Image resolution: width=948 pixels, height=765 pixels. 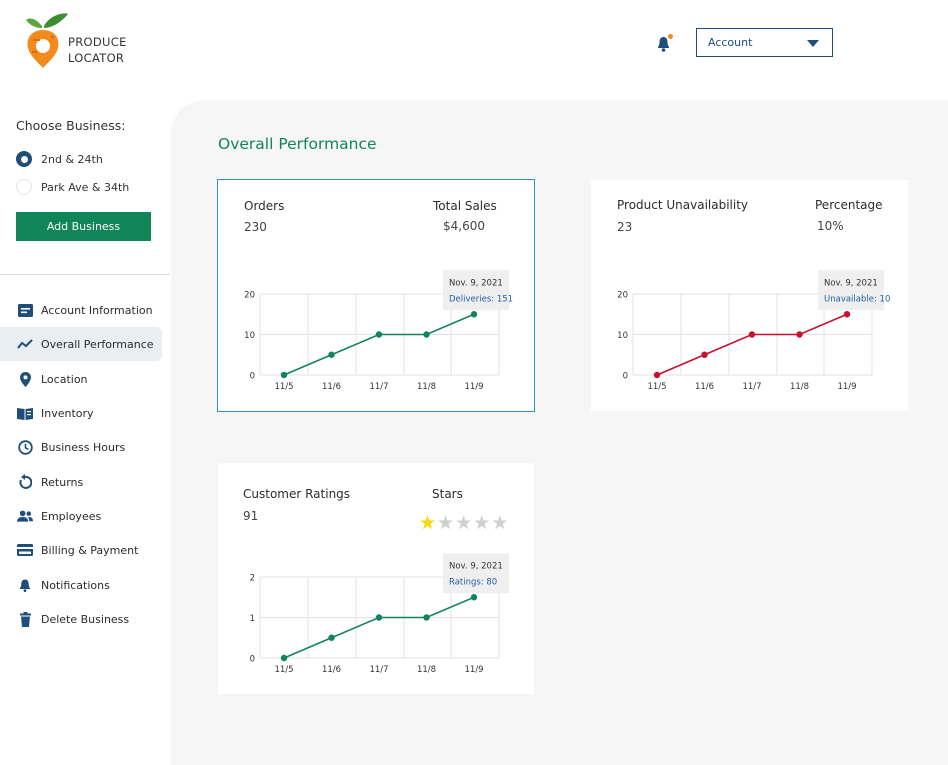 What do you see at coordinates (730, 42) in the screenshot?
I see `account-dropdown-label: Account` at bounding box center [730, 42].